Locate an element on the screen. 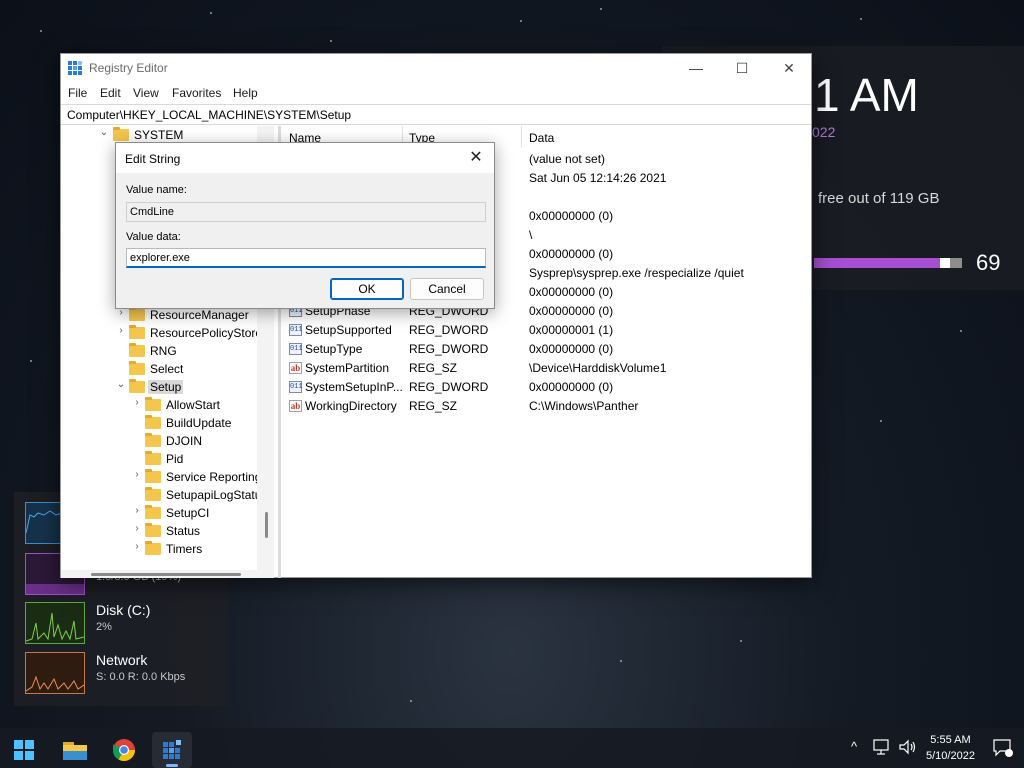 The width and height of the screenshot is (1024, 768). notification-icon is located at coordinates (1003, 748).